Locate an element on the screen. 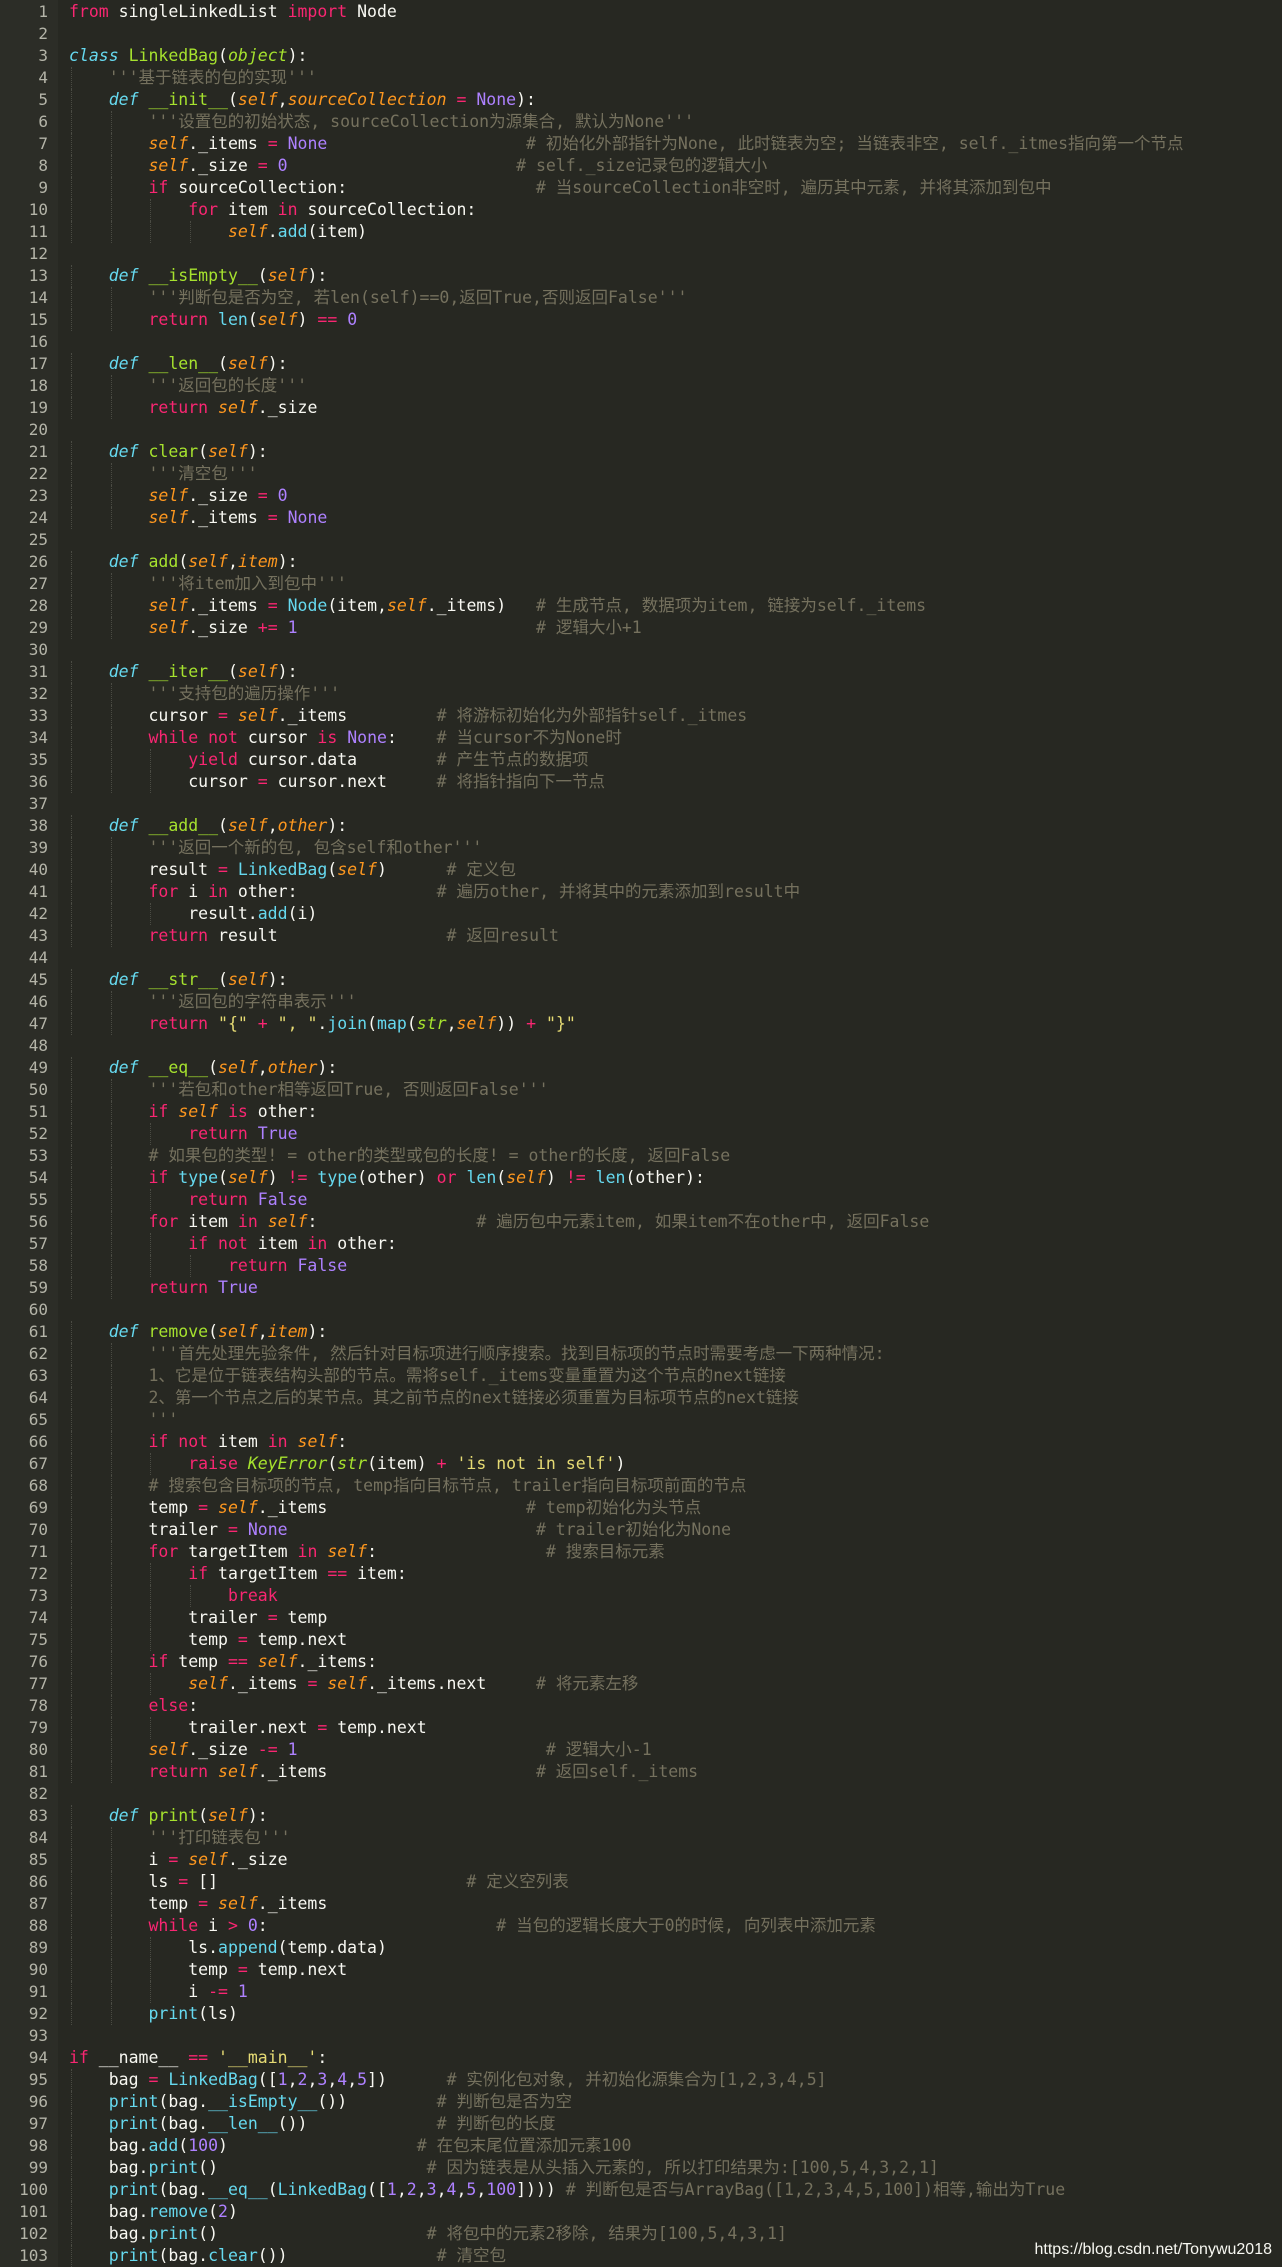 Image resolution: width=1282 pixels, height=2267 pixels. code-text: if __name__ == '__main__': is located at coordinates (198, 2058).